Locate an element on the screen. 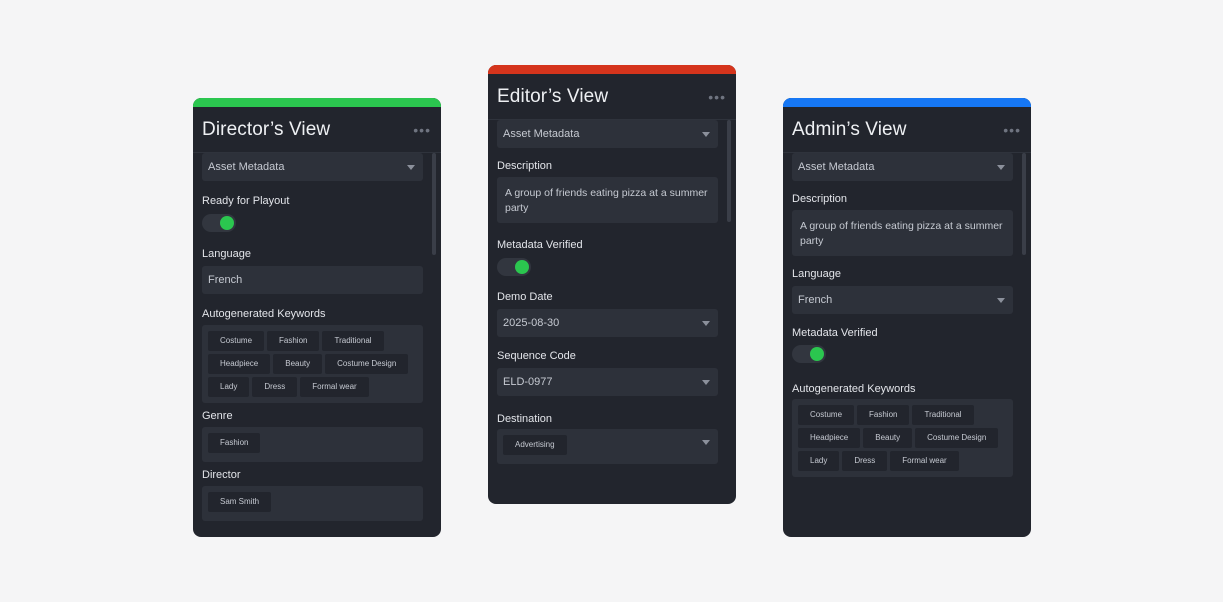 This screenshot has height=602, width=1223. demo-date-value: 2025-08-30 is located at coordinates (531, 323).